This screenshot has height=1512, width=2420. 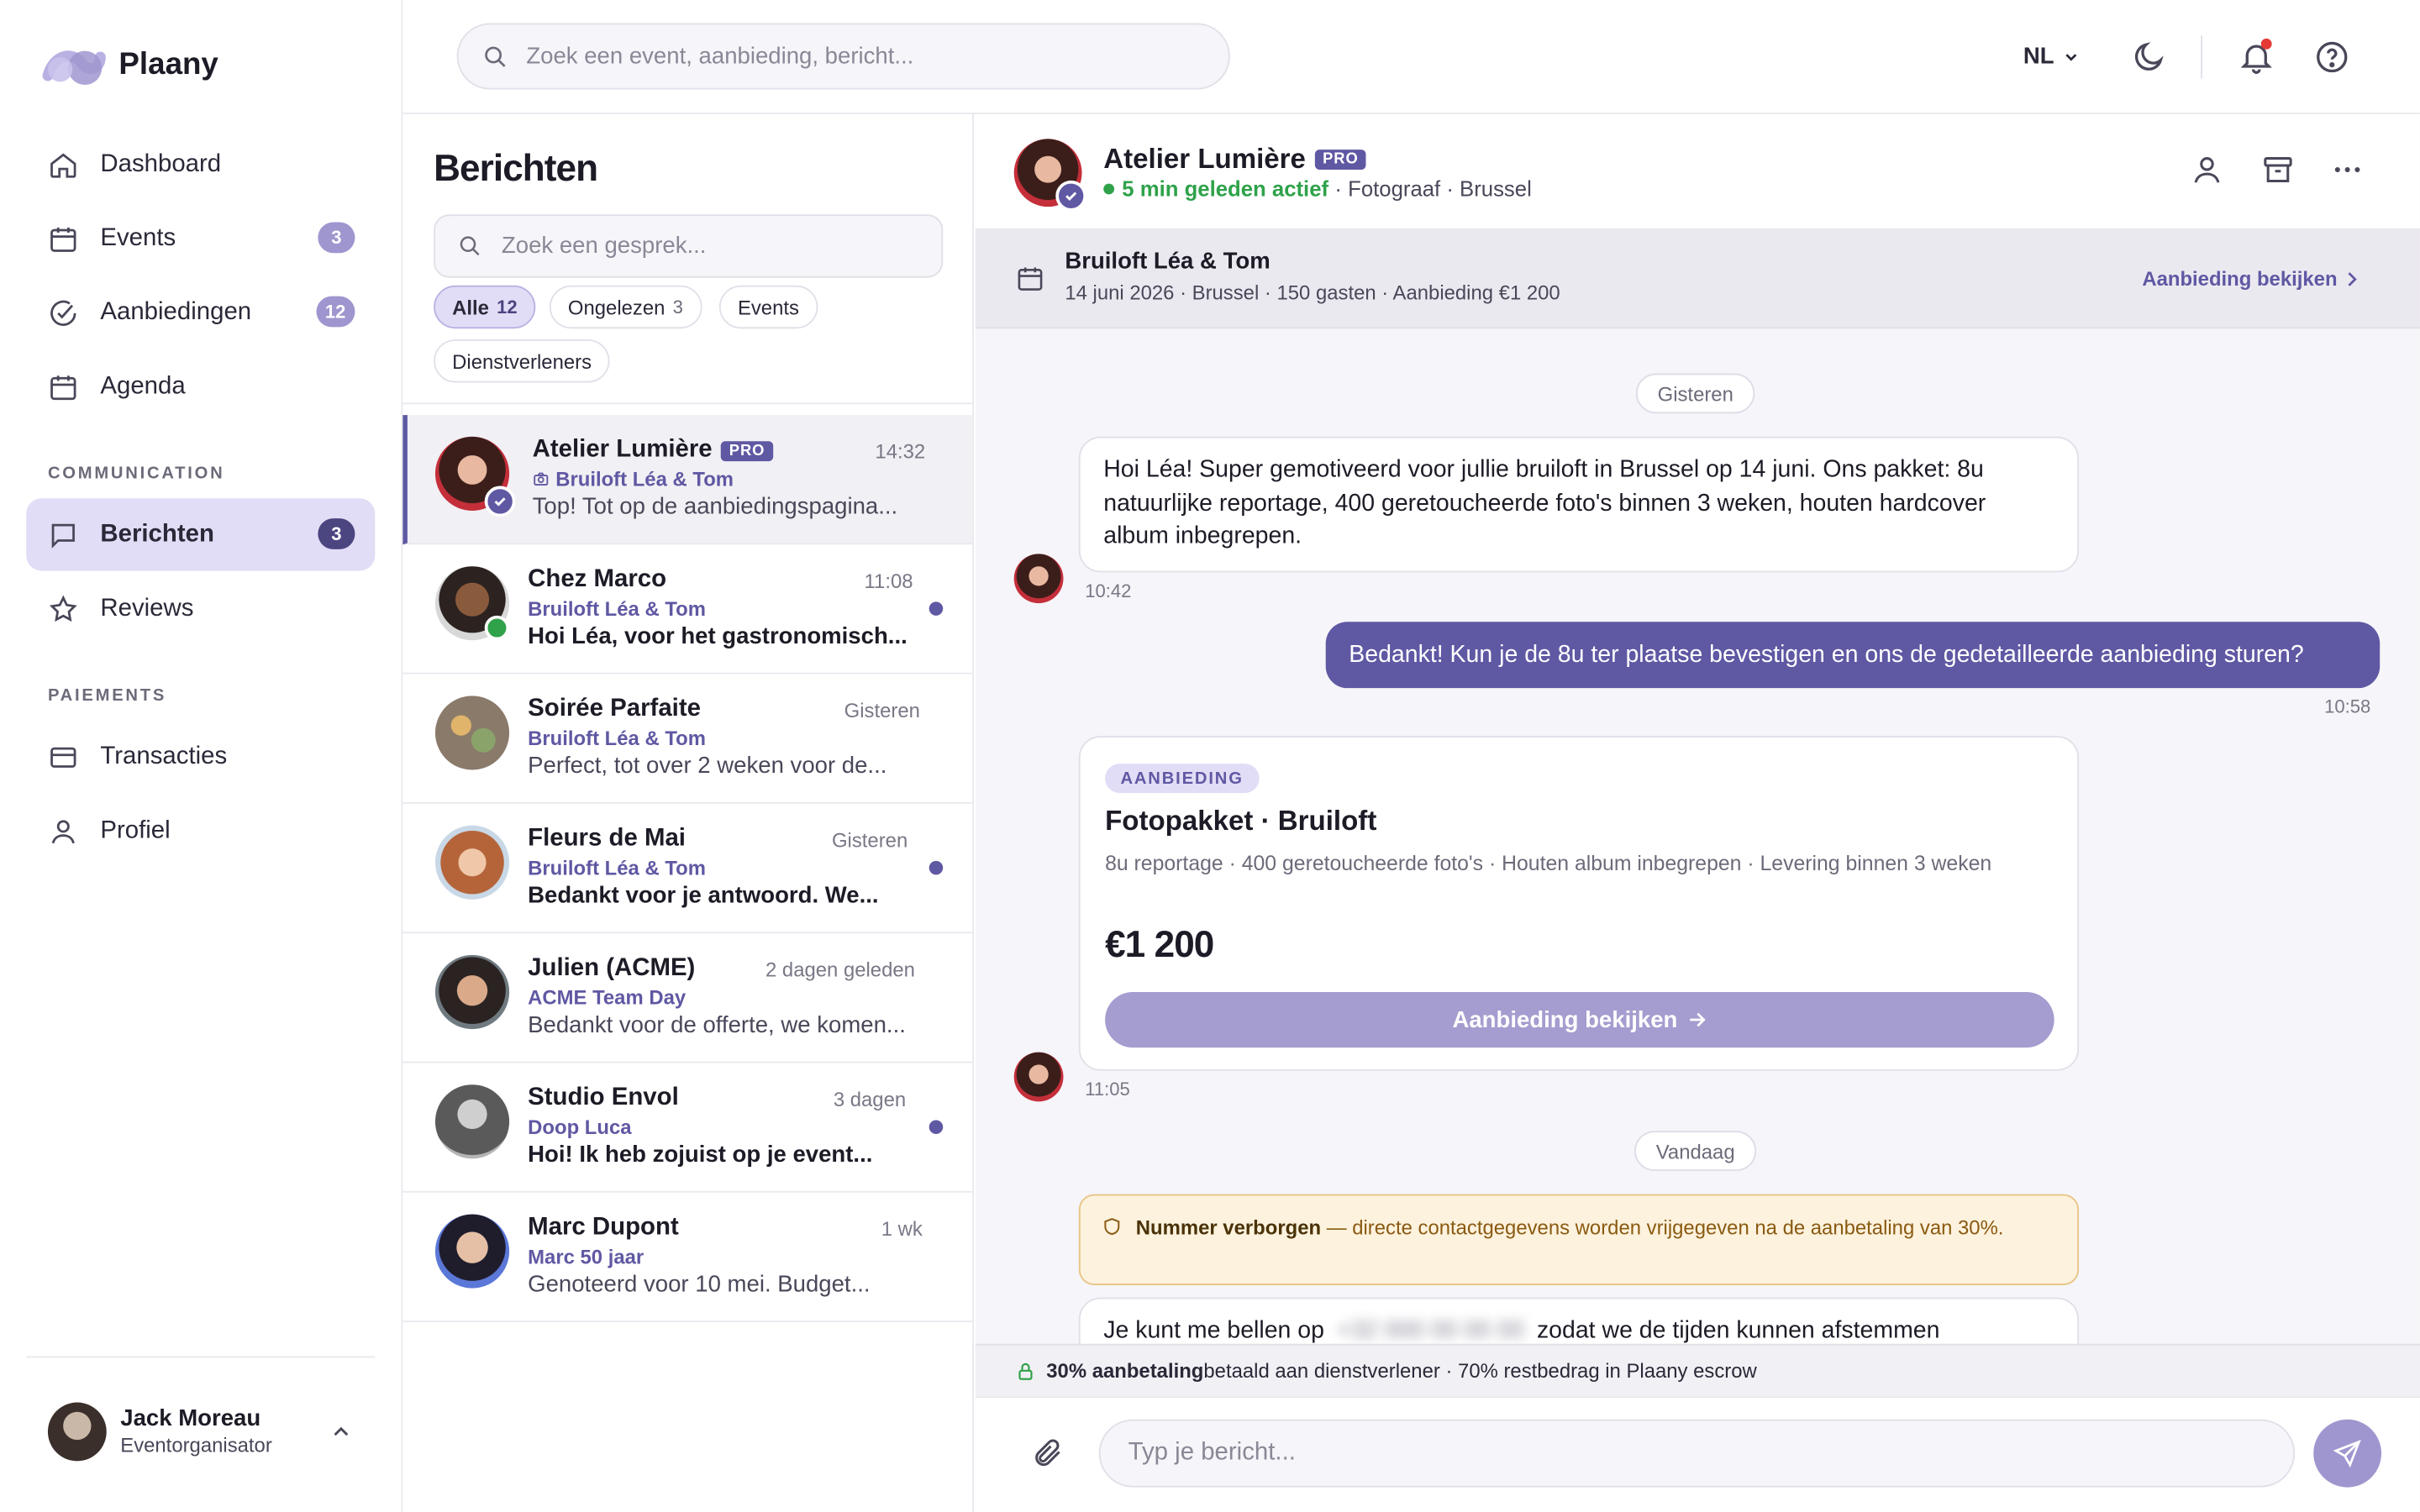 I want to click on divider, so click(x=2202, y=57).